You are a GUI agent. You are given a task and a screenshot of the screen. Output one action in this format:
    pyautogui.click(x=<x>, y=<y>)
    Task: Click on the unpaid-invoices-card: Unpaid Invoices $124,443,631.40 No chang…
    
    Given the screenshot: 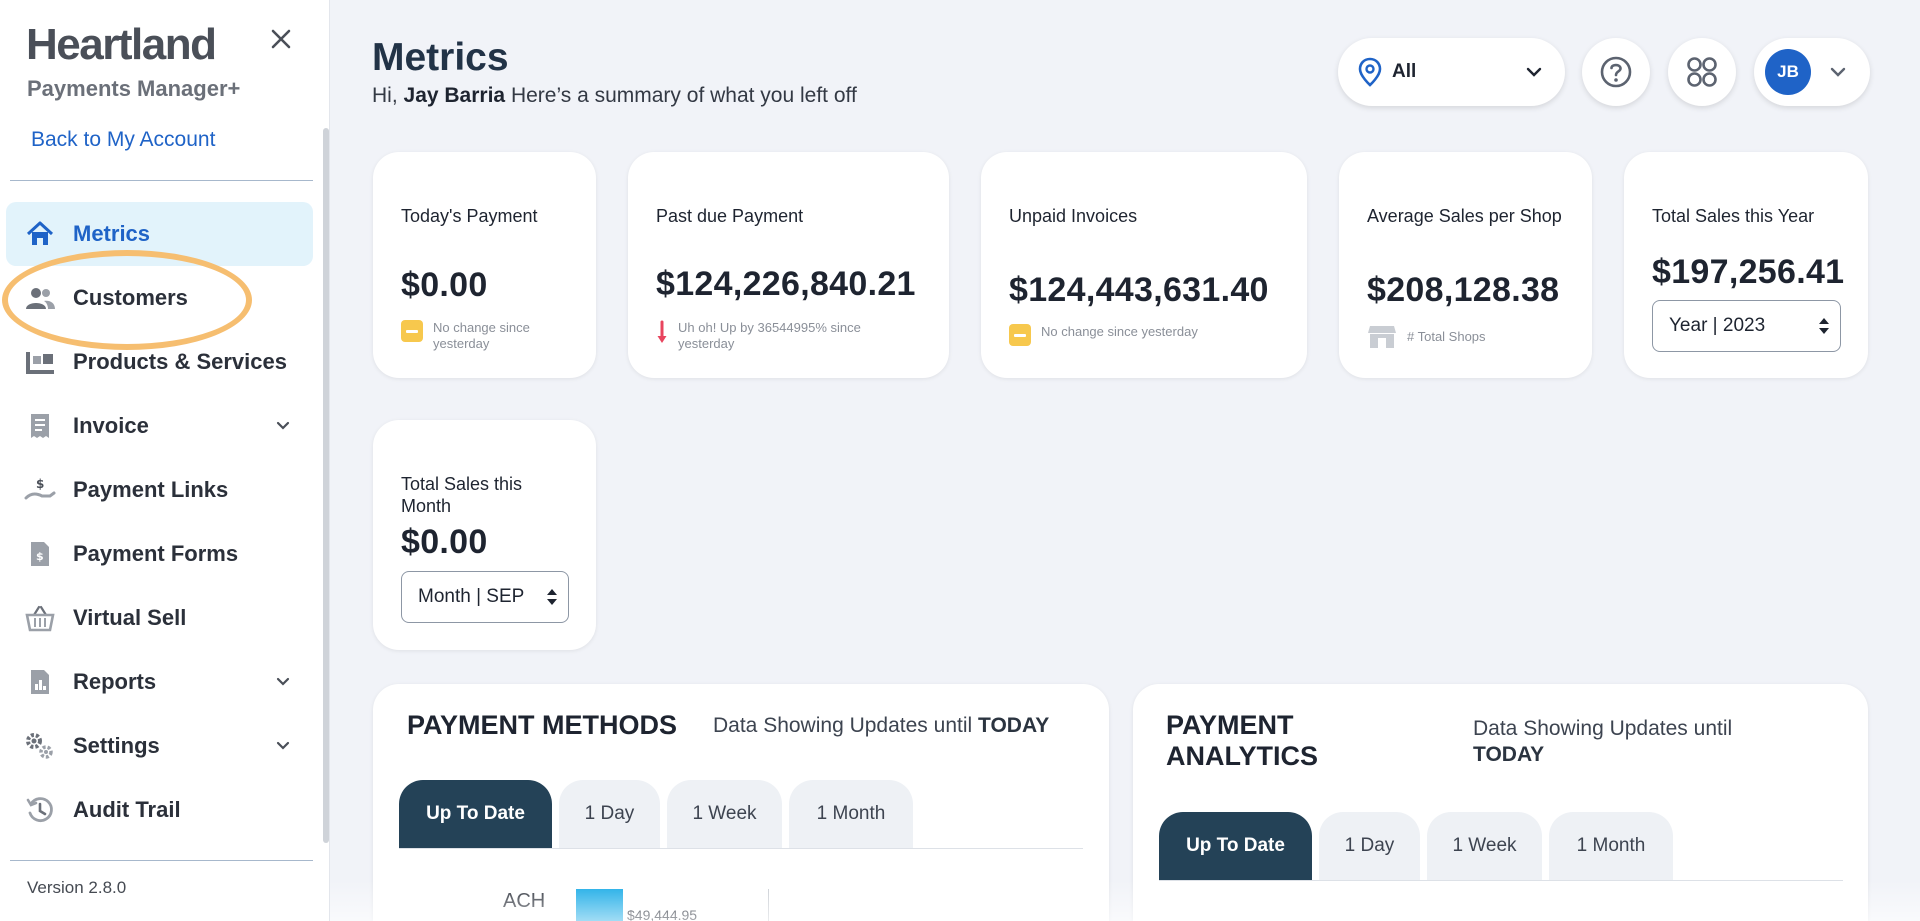 What is the action you would take?
    pyautogui.click(x=1144, y=265)
    